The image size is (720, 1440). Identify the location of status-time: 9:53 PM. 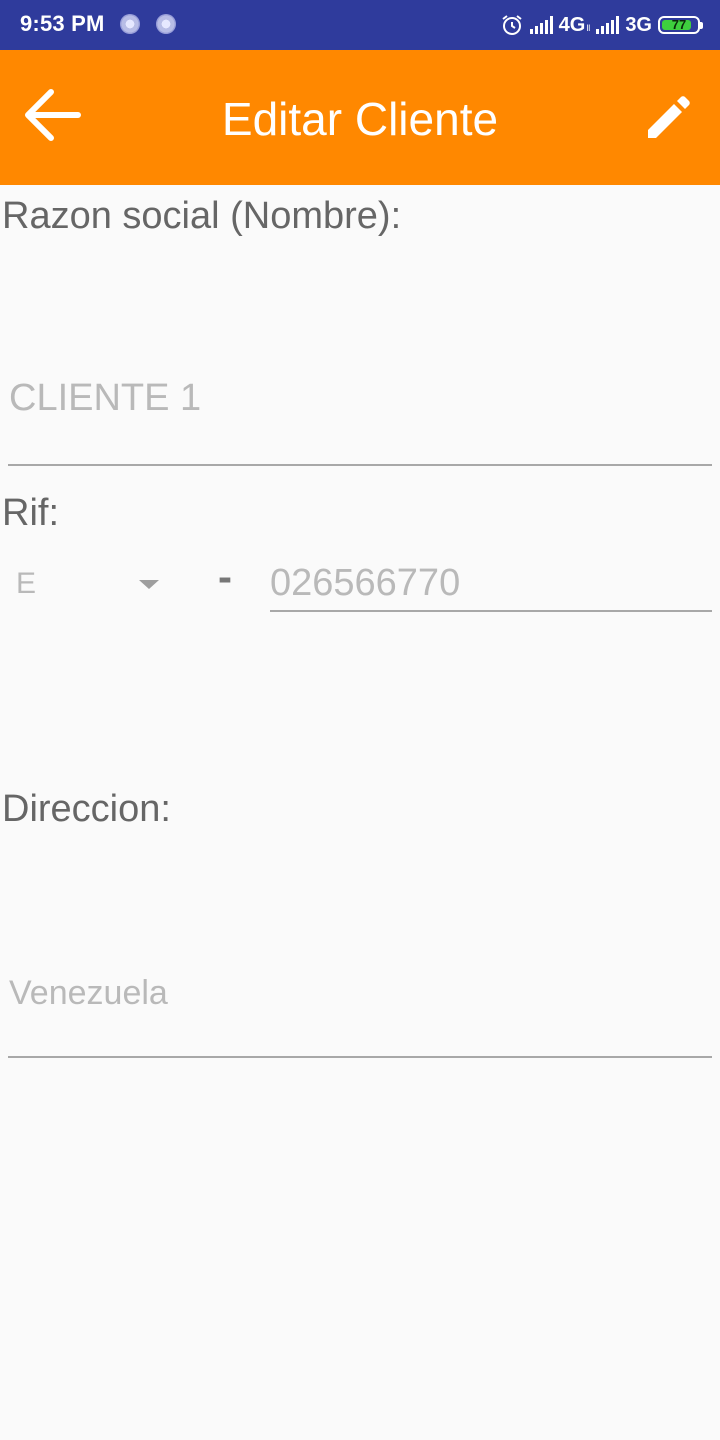
(62, 23).